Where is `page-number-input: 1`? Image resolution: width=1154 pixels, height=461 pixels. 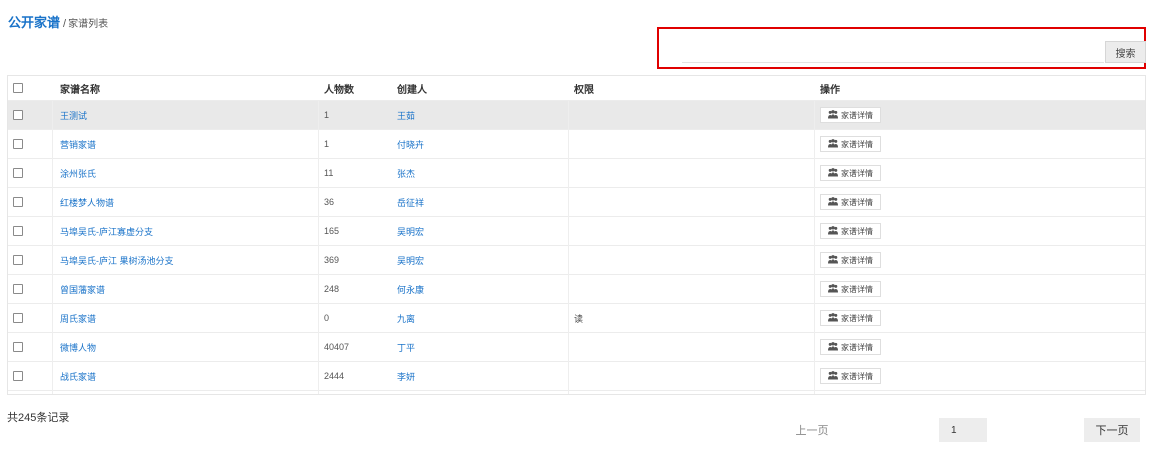 page-number-input: 1 is located at coordinates (963, 430).